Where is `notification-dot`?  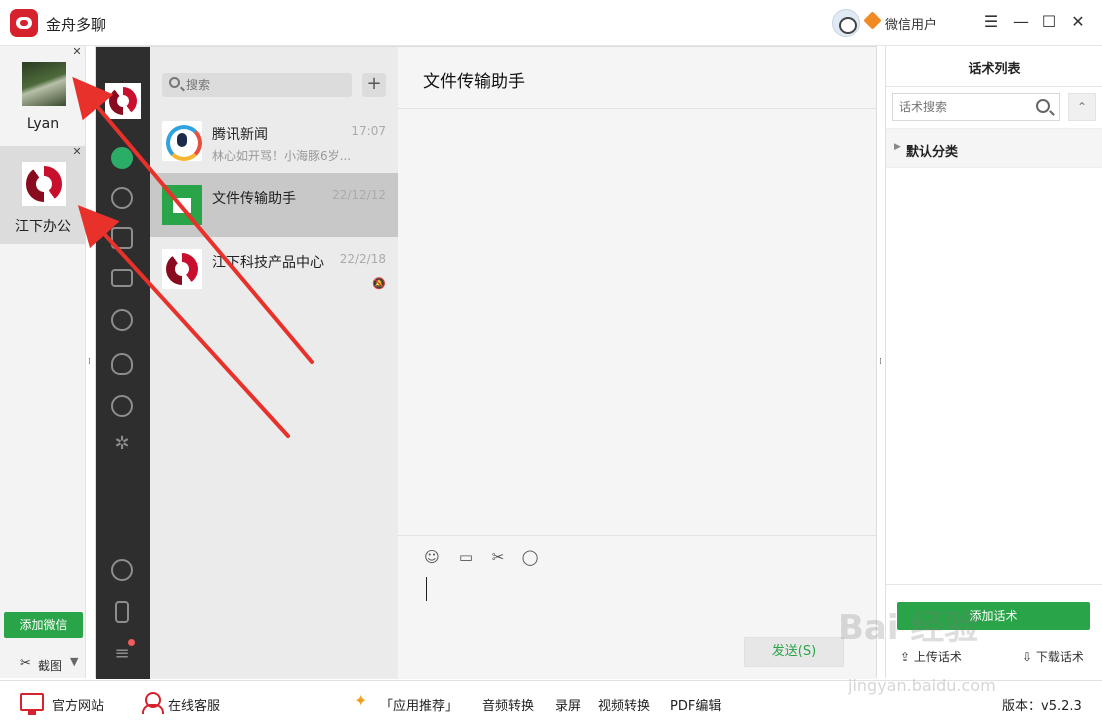 notification-dot is located at coordinates (131, 642).